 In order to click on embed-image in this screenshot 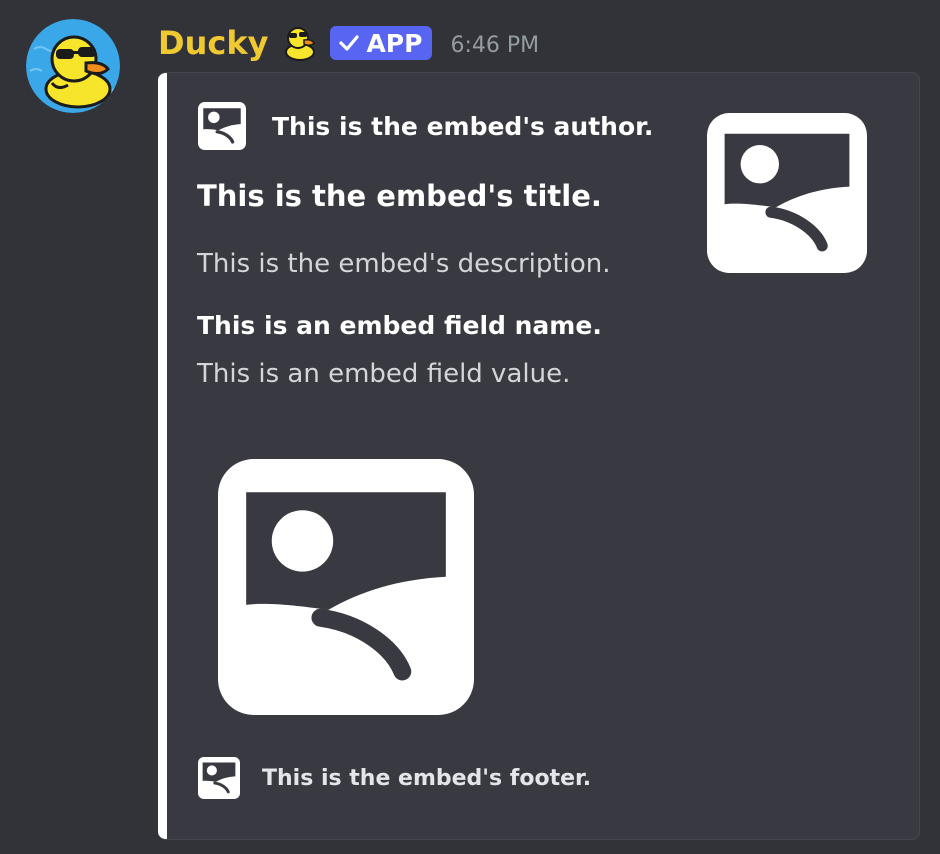, I will do `click(346, 587)`.